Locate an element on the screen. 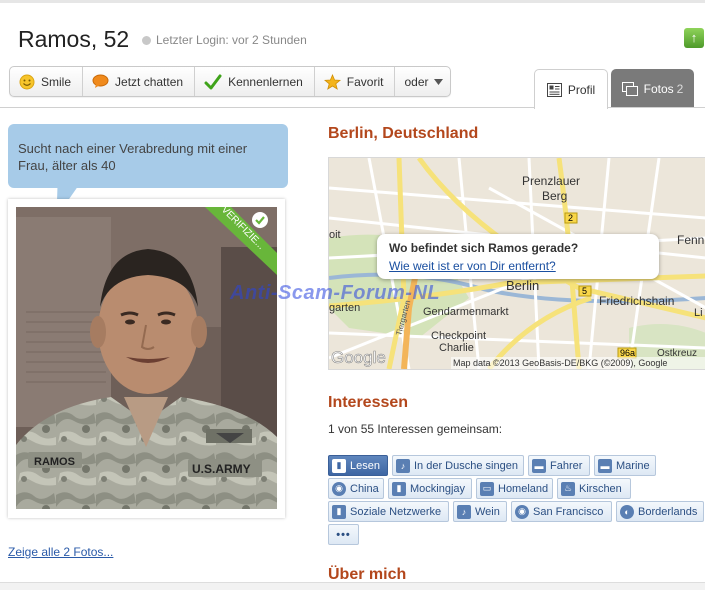  map-label-charlie: Charlie is located at coordinates (456, 348).